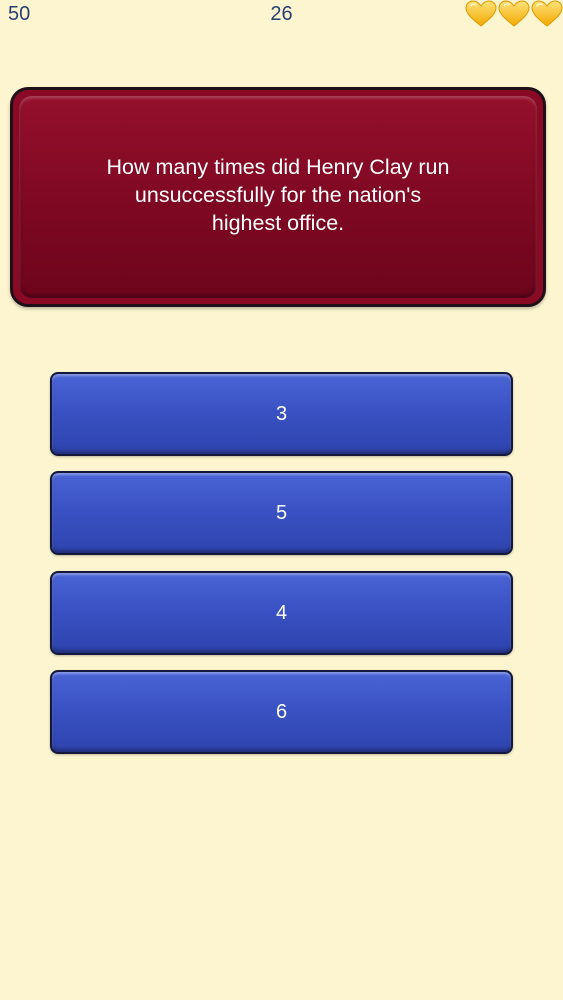 This screenshot has width=563, height=1000. I want to click on status-bar: 50 26, so click(281, 15).